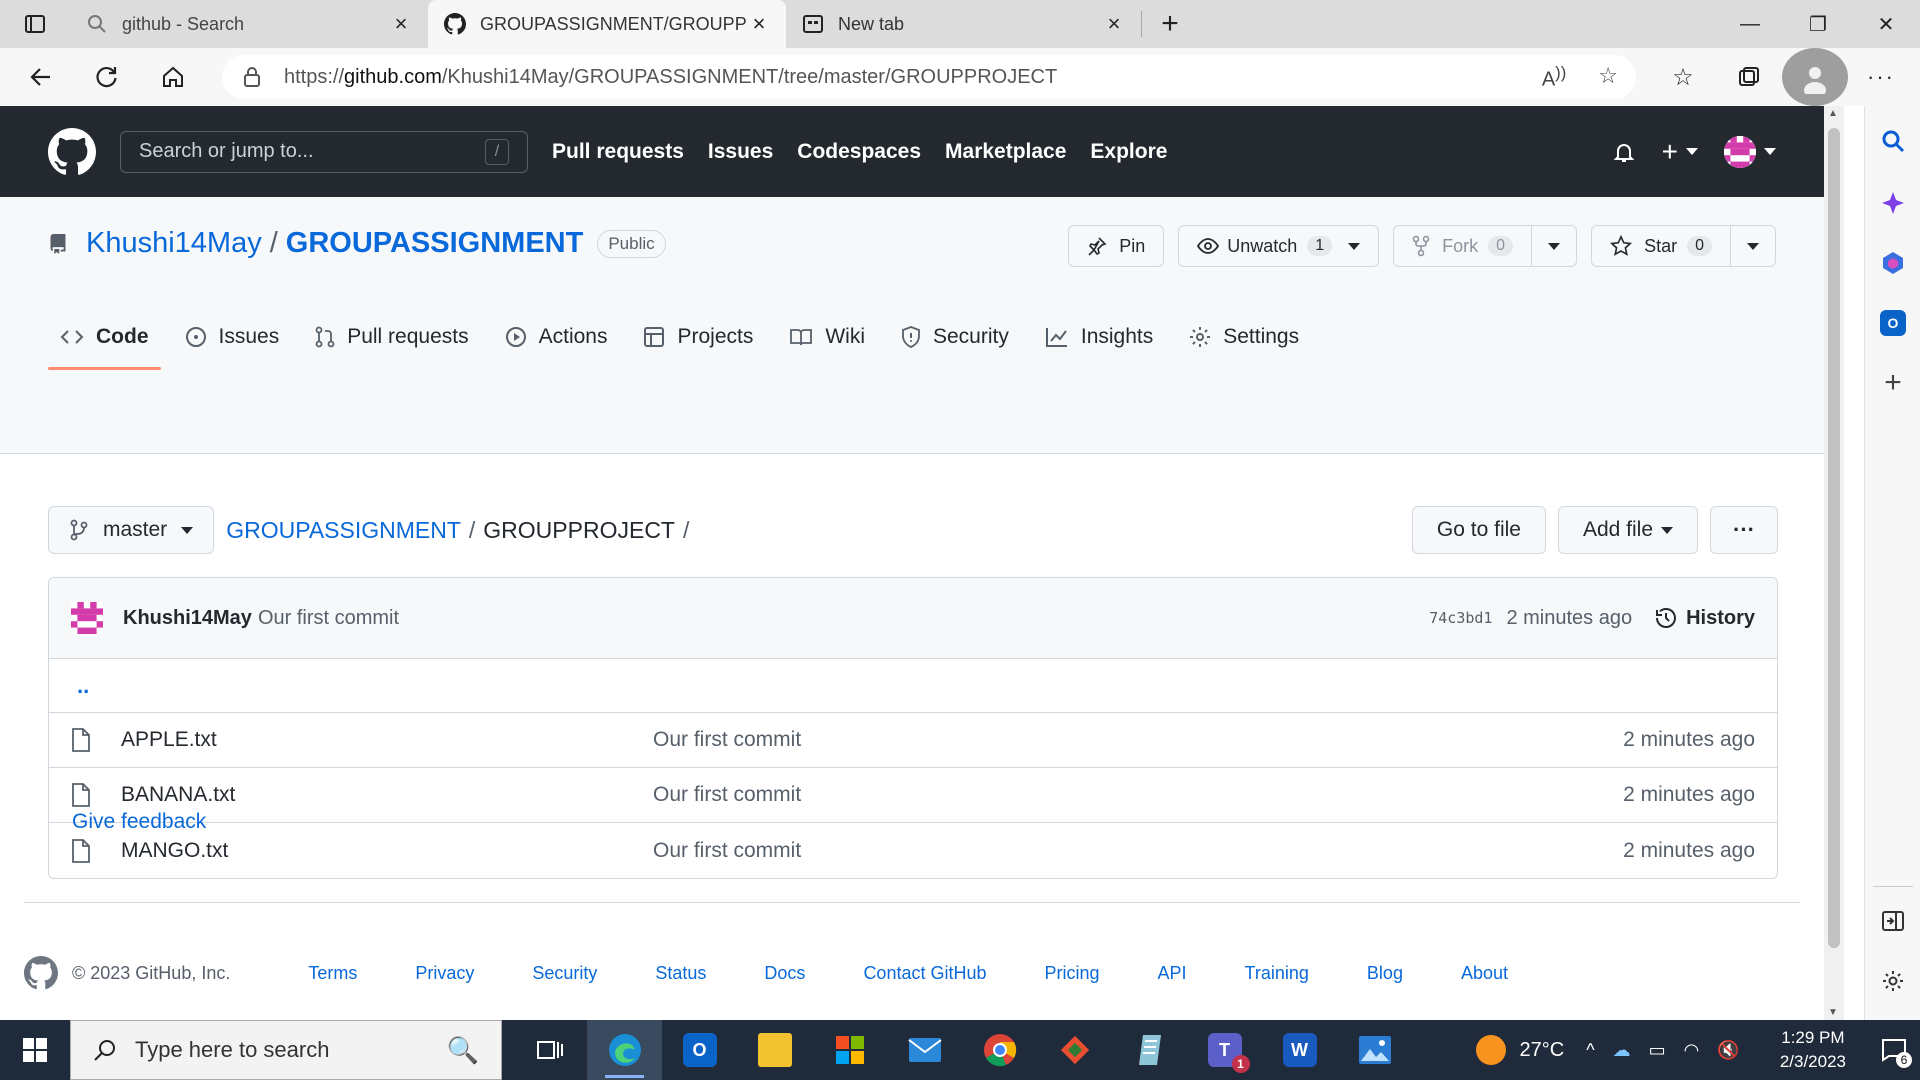 Image resolution: width=1920 pixels, height=1080 pixels. I want to click on sidebar-settings-button, so click(1893, 981).